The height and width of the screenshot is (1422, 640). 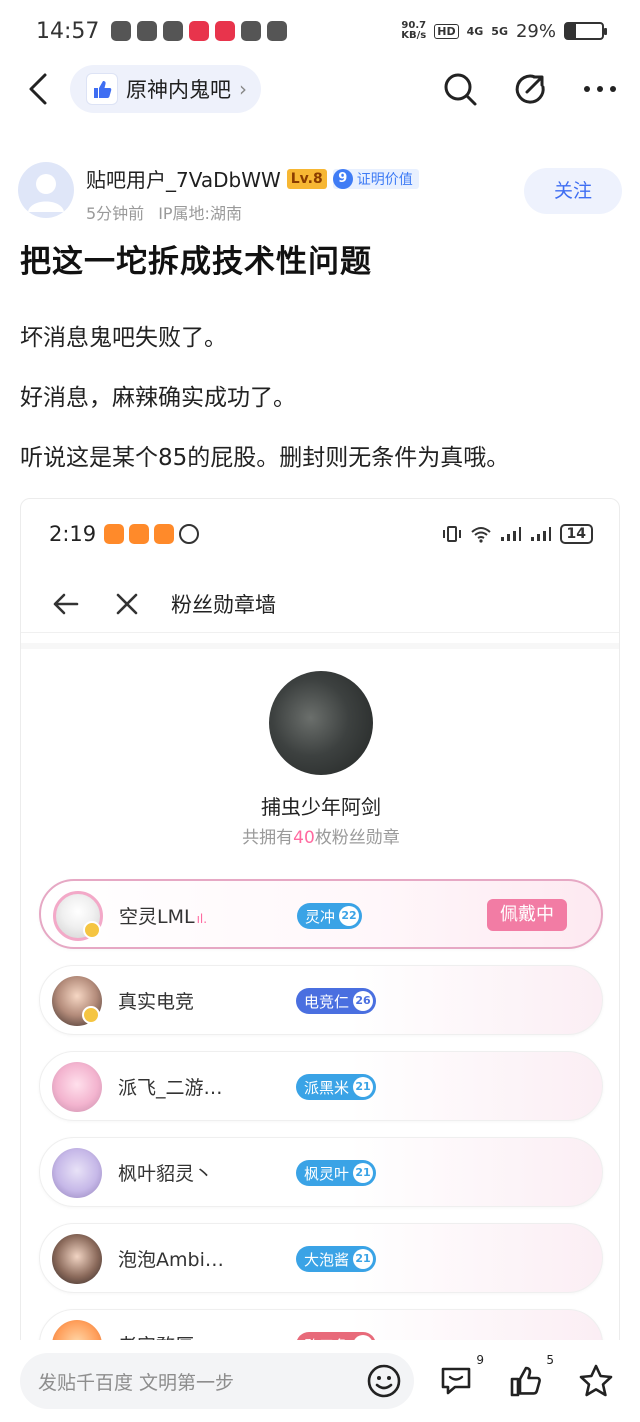 I want to click on author-username: 贴吧用户_7VaDbWW, so click(x=183, y=178).